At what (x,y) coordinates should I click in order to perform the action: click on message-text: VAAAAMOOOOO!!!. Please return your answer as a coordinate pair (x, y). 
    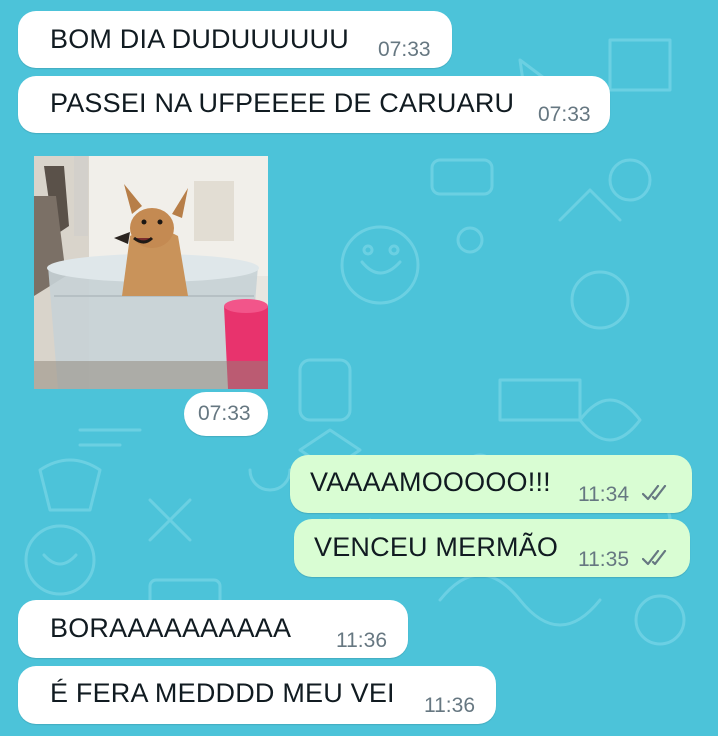
    Looking at the image, I should click on (430, 482).